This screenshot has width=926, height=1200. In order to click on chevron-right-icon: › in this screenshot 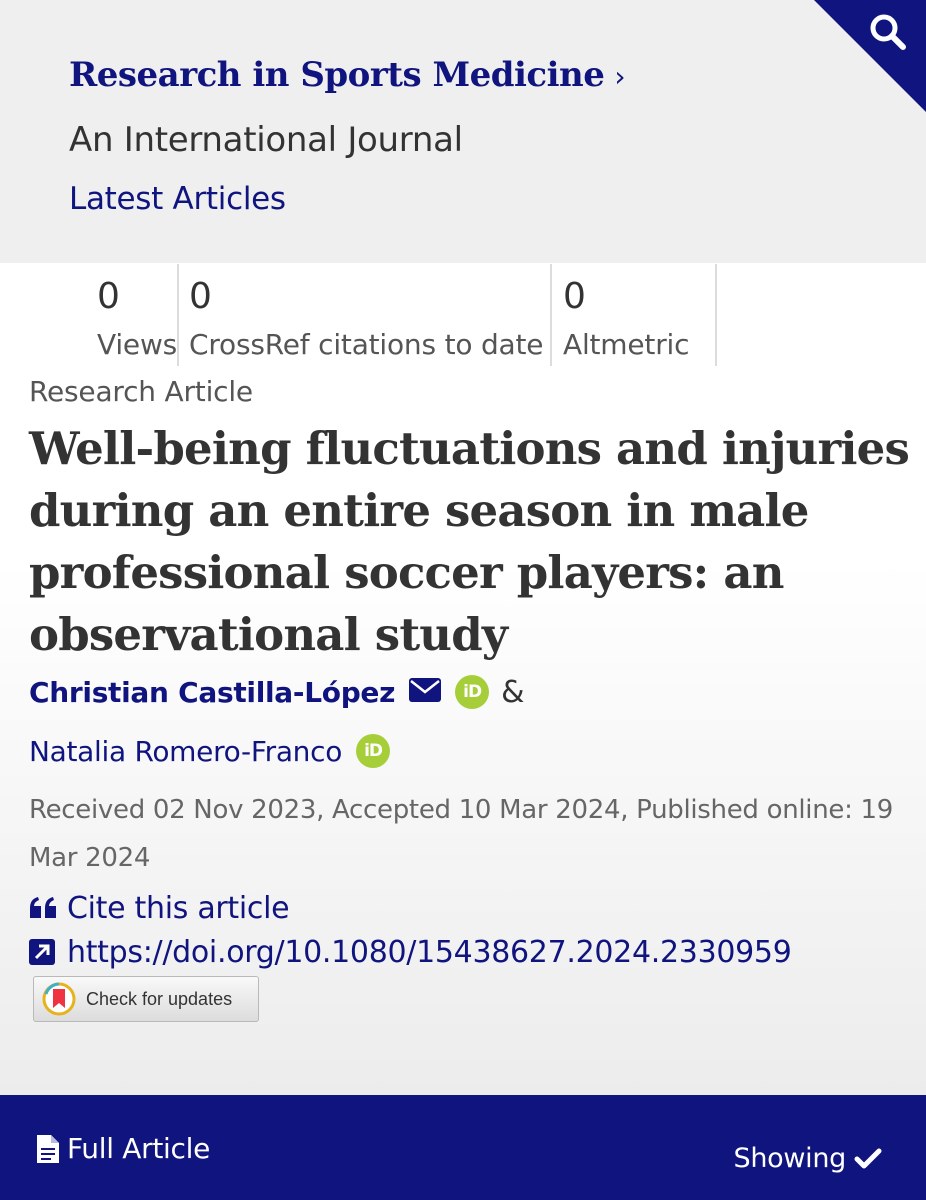, I will do `click(620, 76)`.